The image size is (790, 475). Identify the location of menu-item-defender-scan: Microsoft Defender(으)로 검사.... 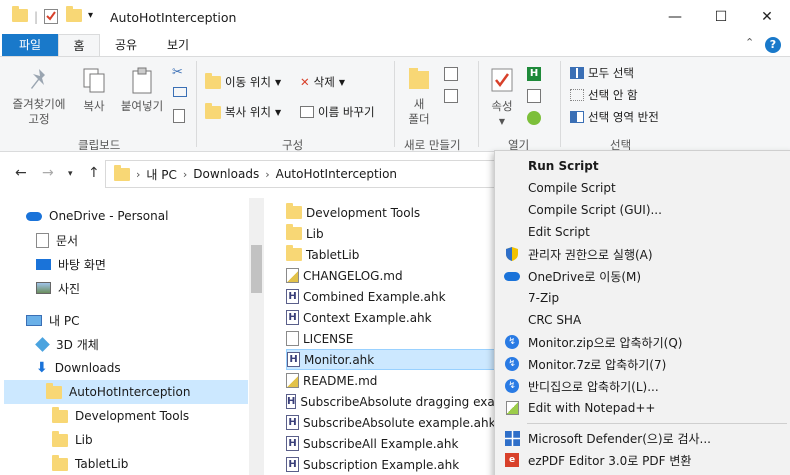
(642, 438).